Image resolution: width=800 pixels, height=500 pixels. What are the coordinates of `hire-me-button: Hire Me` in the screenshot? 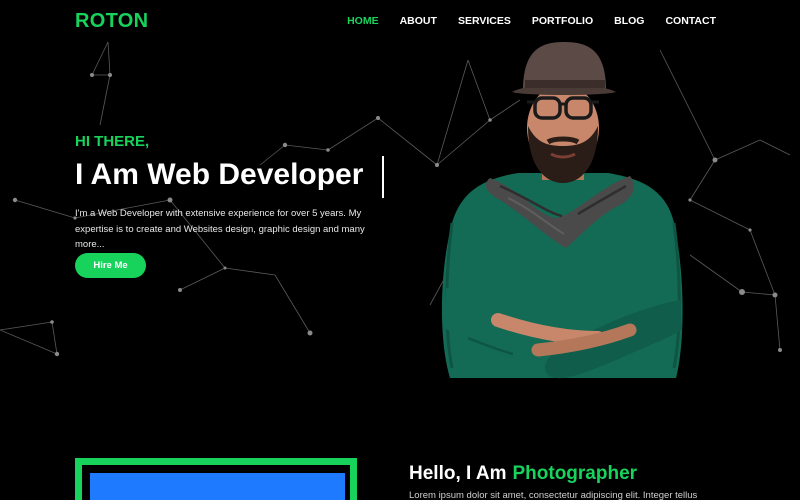 It's located at (110, 265).